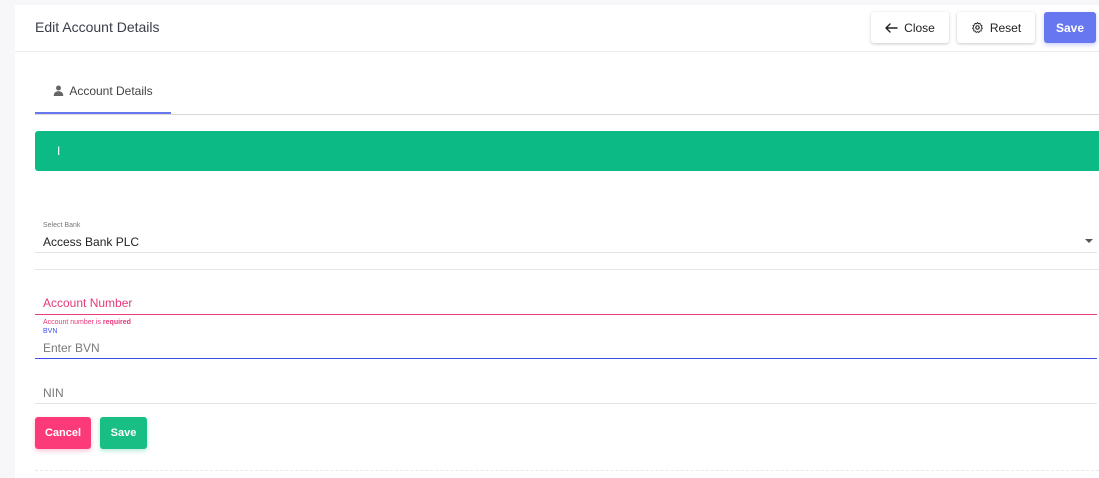  What do you see at coordinates (1005, 27) in the screenshot?
I see `reset-button-label: Reset` at bounding box center [1005, 27].